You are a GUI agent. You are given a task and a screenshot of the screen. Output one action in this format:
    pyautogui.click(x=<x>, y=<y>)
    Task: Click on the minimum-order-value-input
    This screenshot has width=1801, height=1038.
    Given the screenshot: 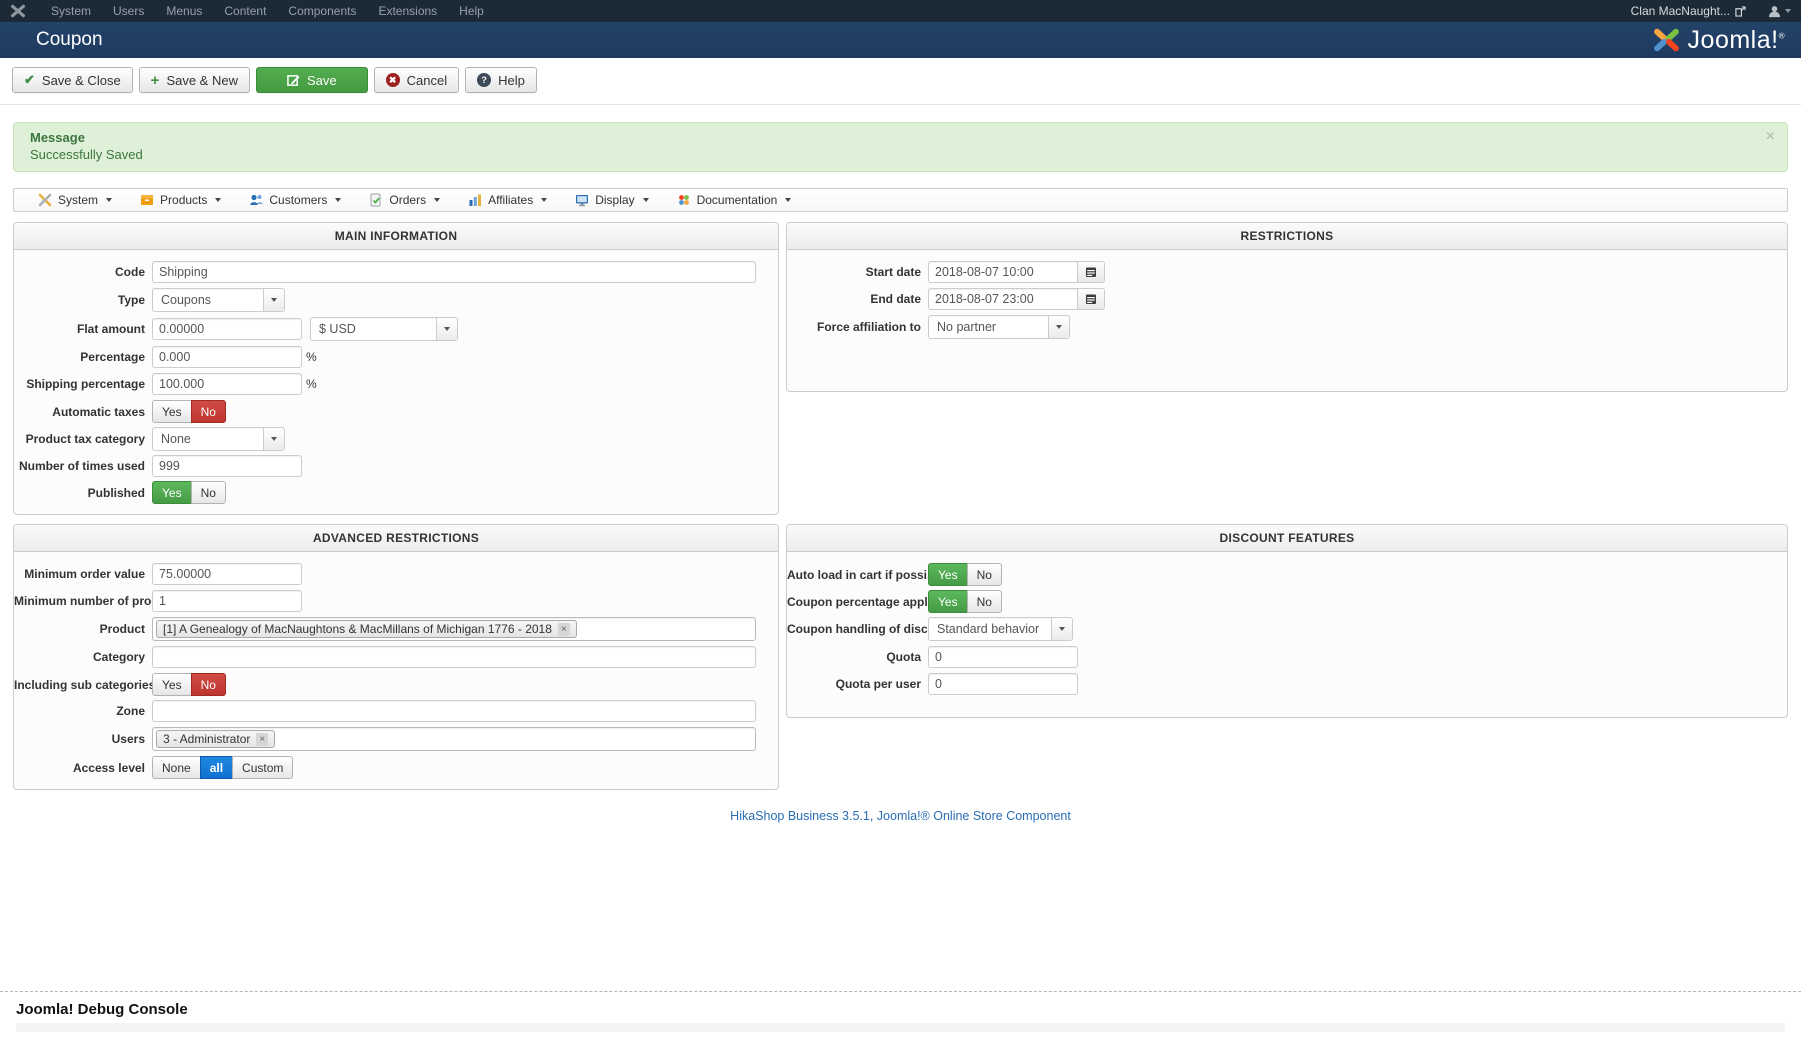 What is the action you would take?
    pyautogui.click(x=227, y=574)
    